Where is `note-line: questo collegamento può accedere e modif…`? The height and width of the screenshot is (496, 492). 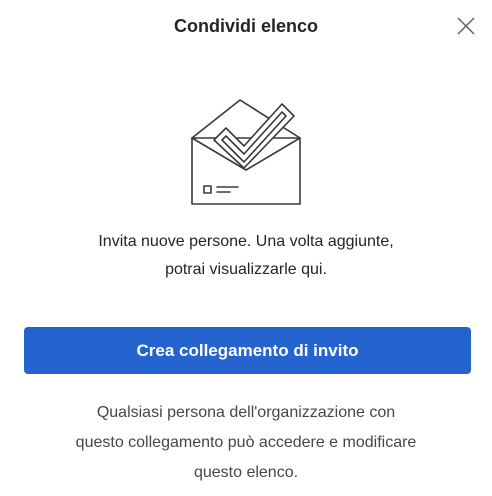 note-line: questo collegamento può accedere e modif… is located at coordinates (246, 442).